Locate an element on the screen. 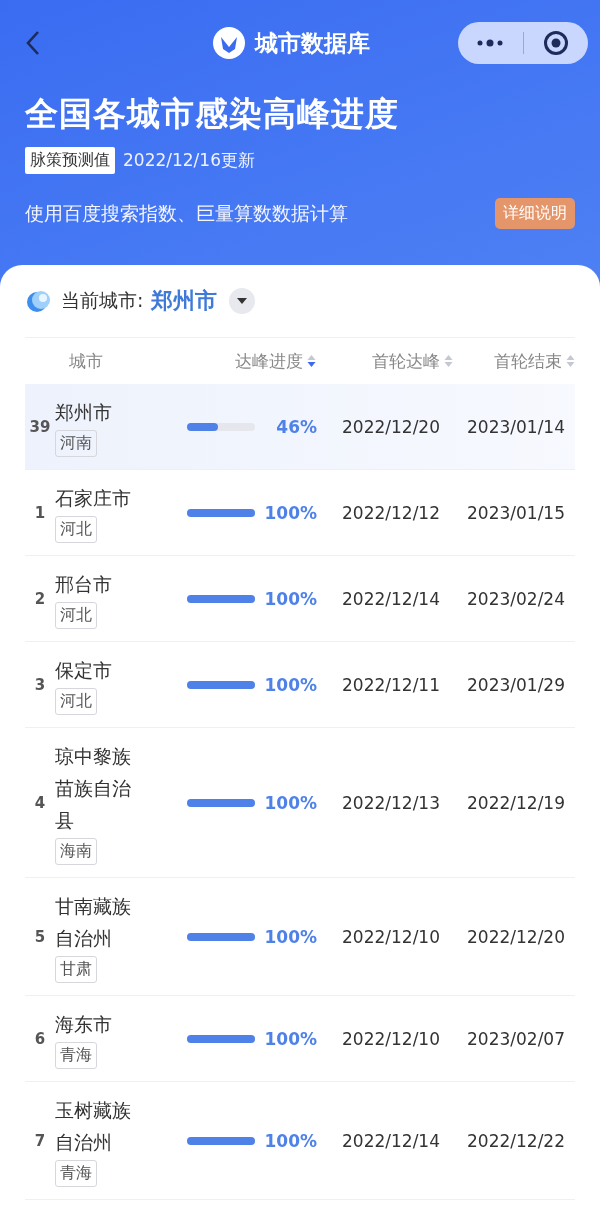  column-header: 首轮结束 is located at coordinates (514, 361).